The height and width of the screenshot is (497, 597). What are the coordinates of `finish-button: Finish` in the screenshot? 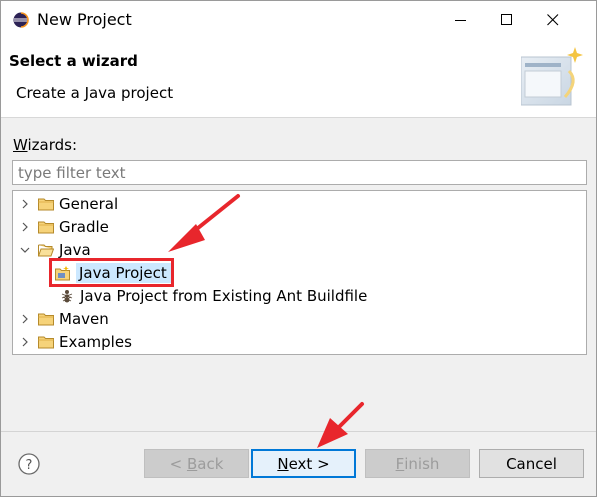 It's located at (417, 463).